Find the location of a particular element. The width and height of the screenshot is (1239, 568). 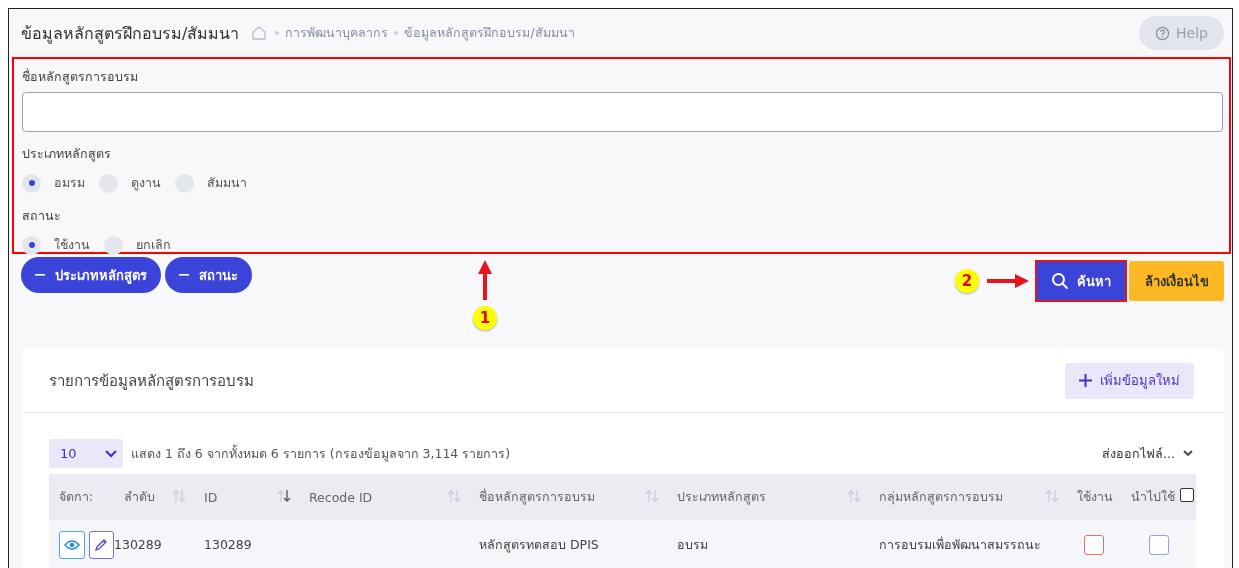

radio-label: ยกเลิก is located at coordinates (153, 245).